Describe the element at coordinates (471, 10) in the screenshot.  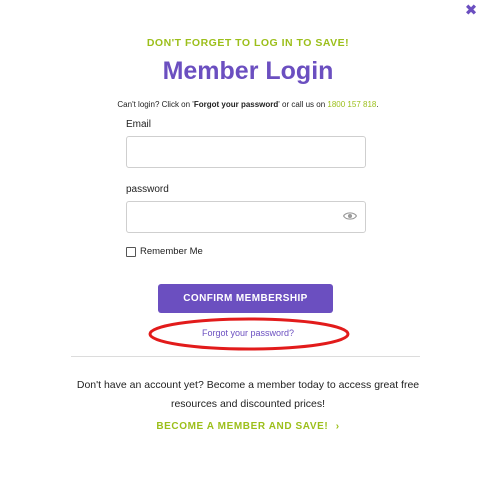
I see `close-icon: ✖` at that location.